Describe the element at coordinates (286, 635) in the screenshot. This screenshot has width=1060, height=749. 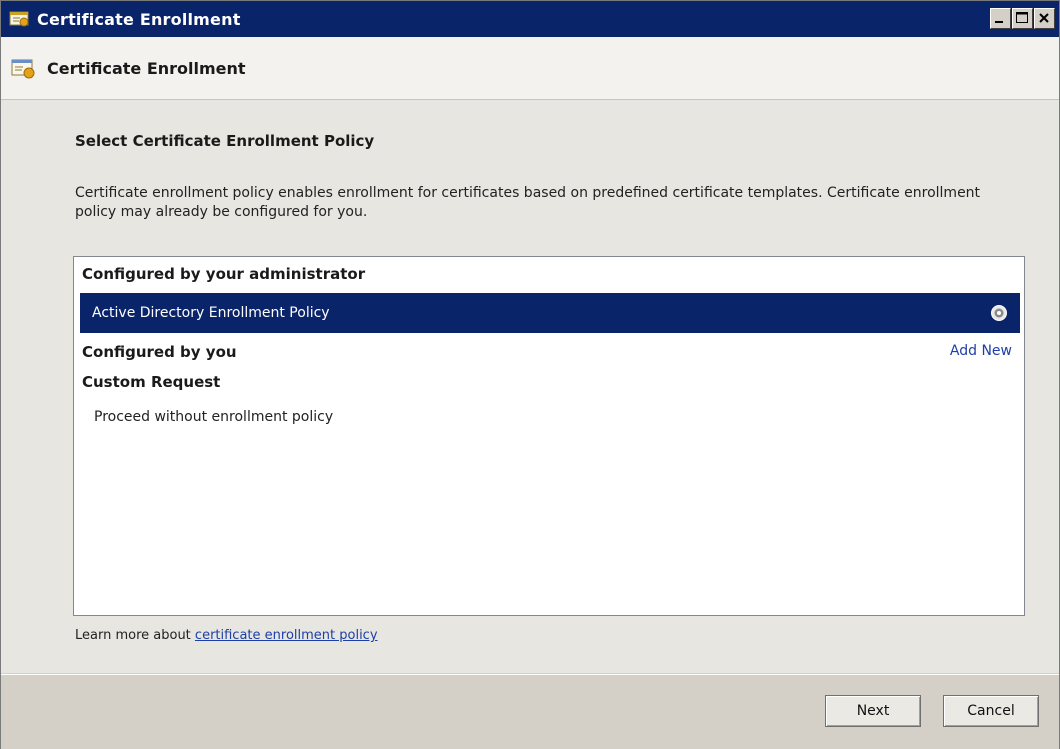
I see `learn-more-link: certificate enrollment policy` at that location.